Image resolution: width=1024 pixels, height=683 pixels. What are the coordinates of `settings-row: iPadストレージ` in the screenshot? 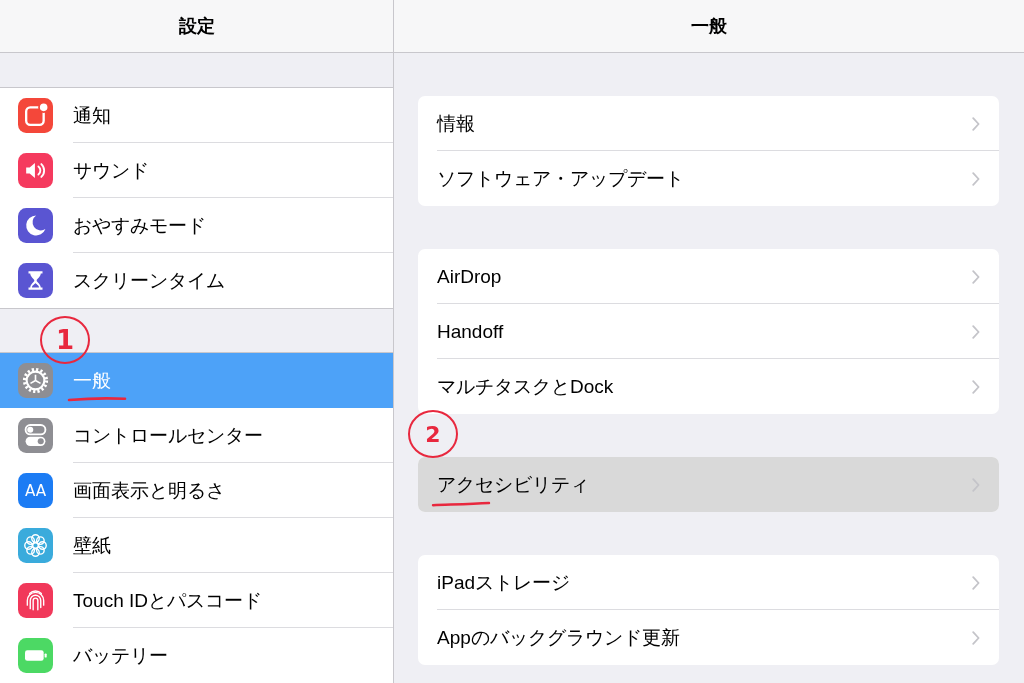 It's located at (708, 582).